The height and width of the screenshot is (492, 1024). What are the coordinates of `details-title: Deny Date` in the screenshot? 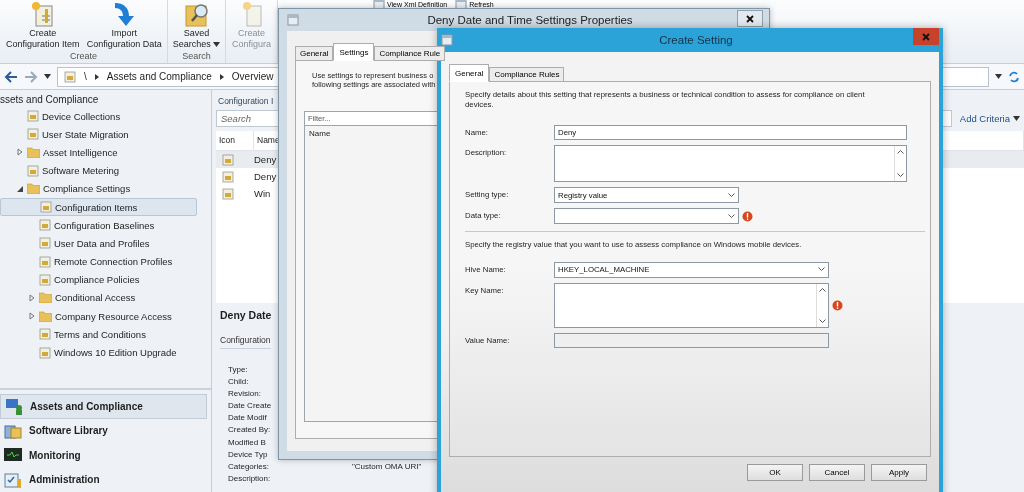 It's located at (246, 315).